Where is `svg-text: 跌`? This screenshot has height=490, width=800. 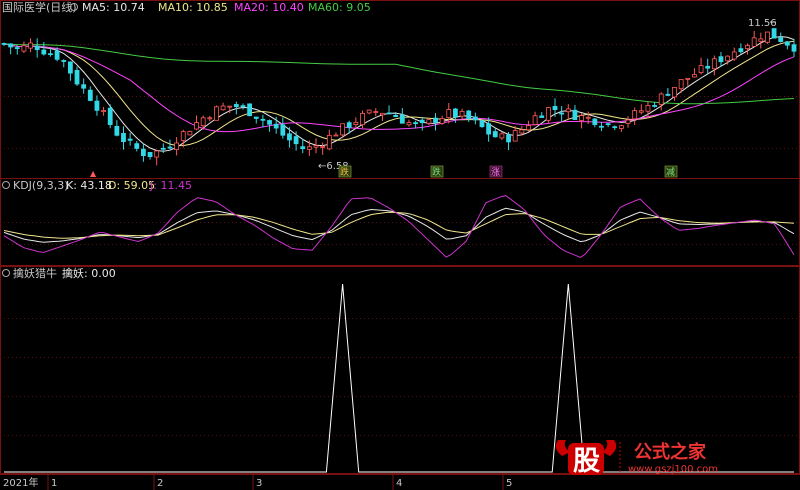
svg-text: 跌 is located at coordinates (436, 172).